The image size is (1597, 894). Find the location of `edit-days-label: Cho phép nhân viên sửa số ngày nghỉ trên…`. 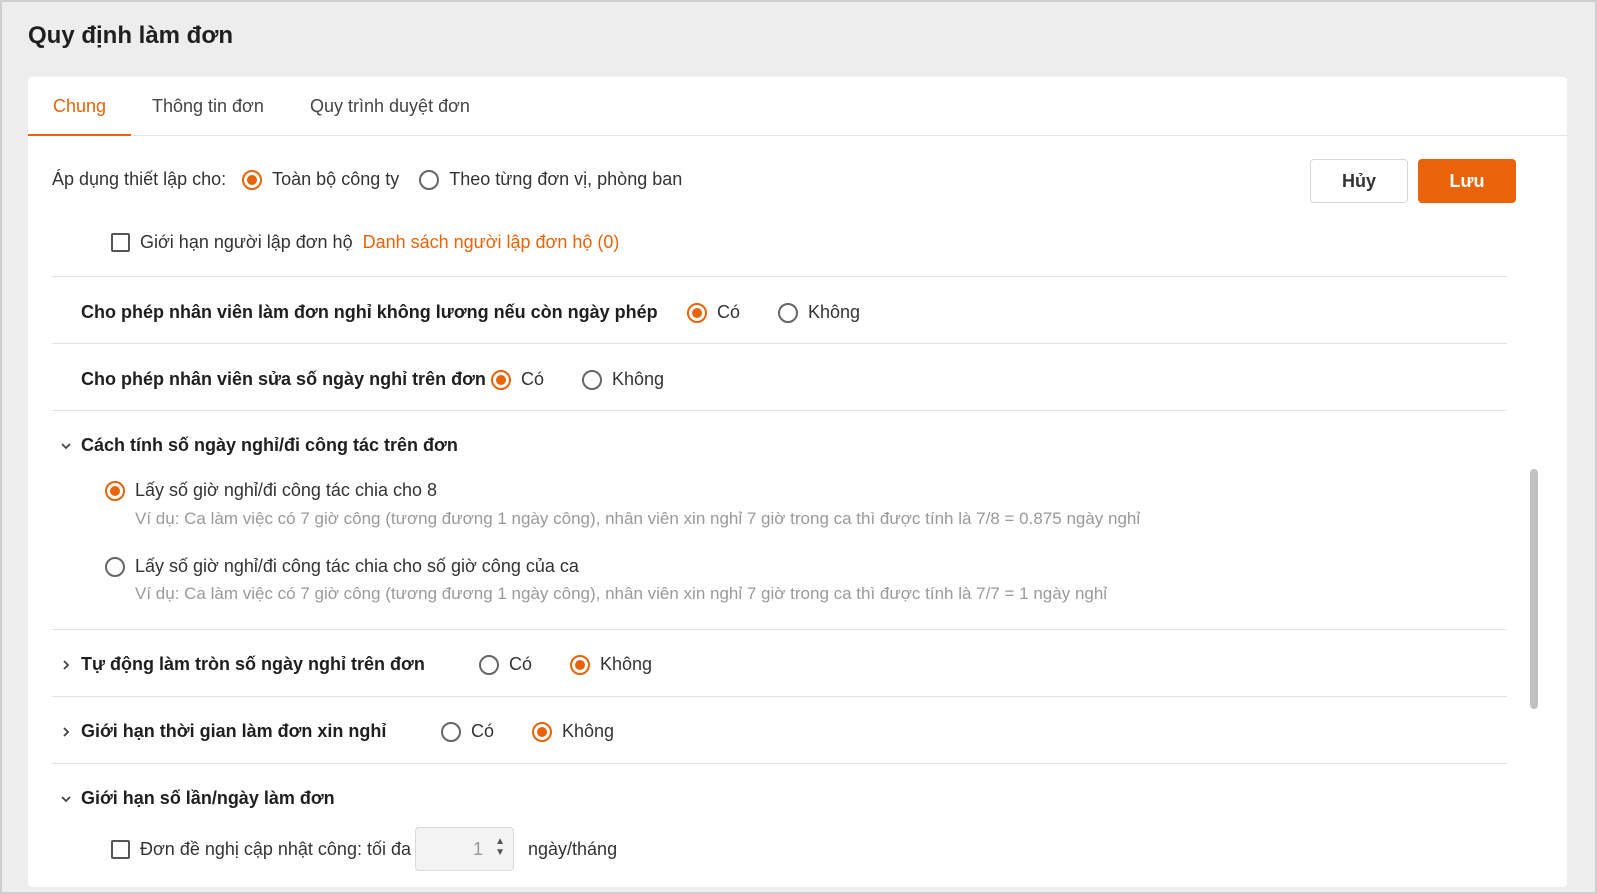

edit-days-label: Cho phép nhân viên sửa số ngày nghỉ trên… is located at coordinates (283, 379).